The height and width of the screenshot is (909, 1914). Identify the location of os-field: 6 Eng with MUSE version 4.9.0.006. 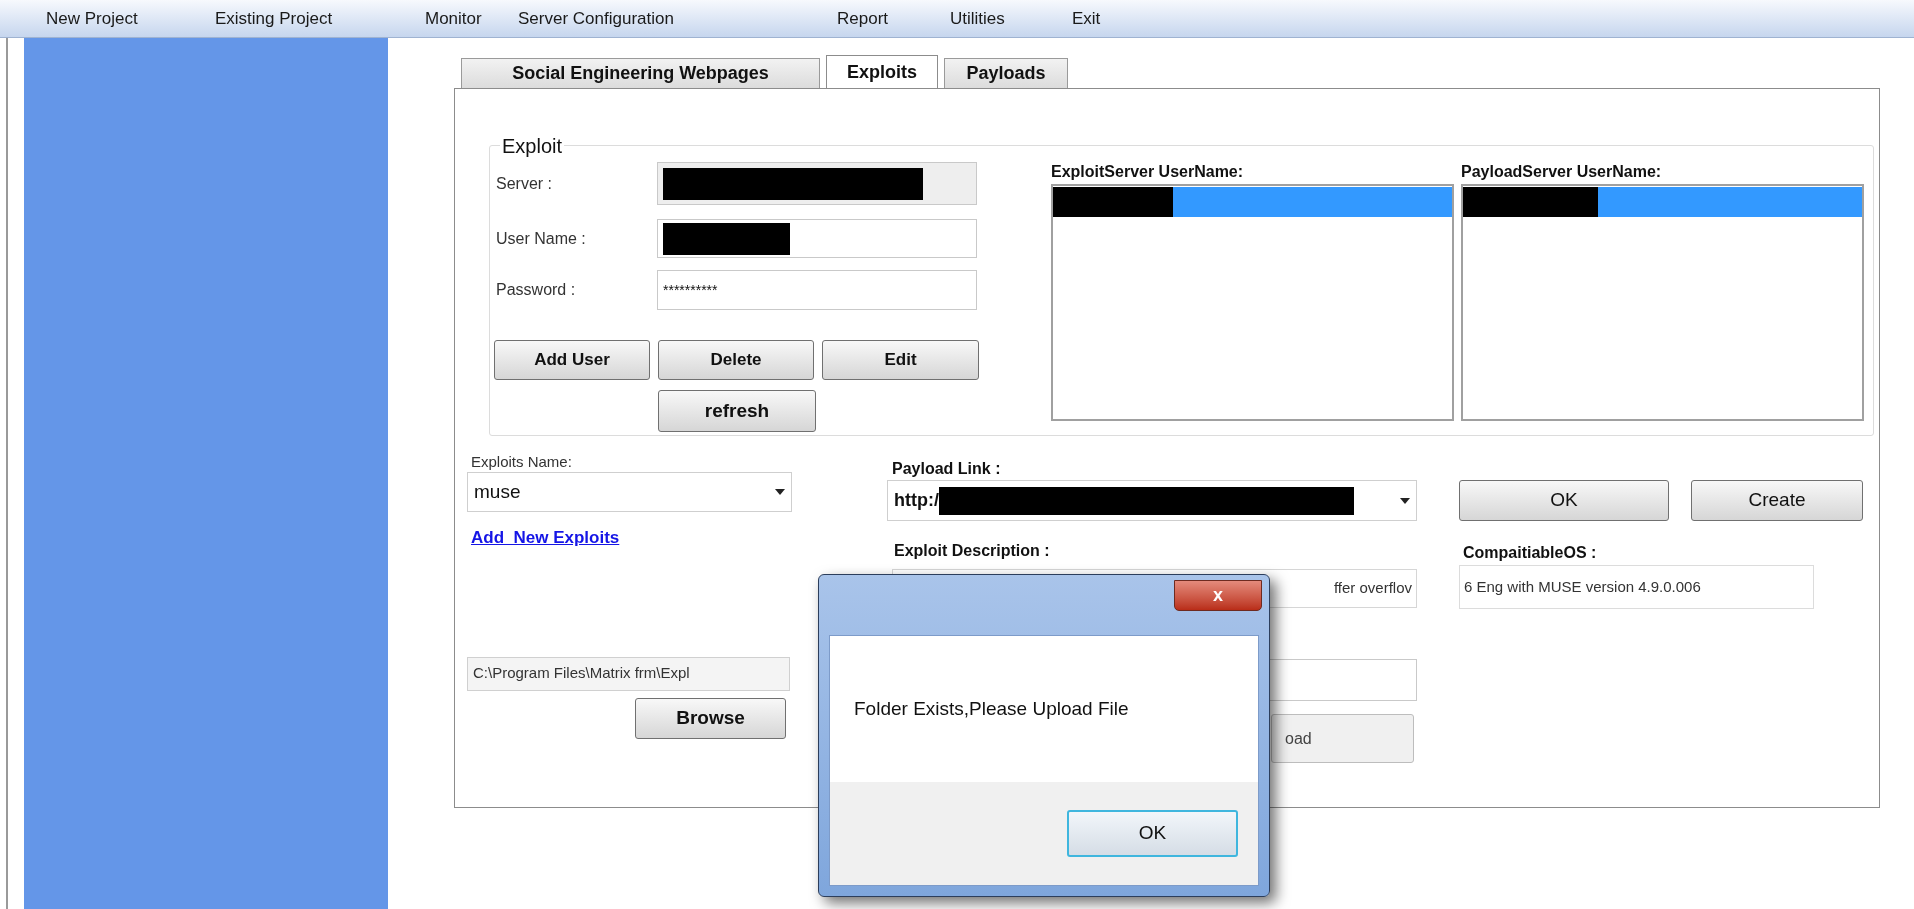
(1636, 587).